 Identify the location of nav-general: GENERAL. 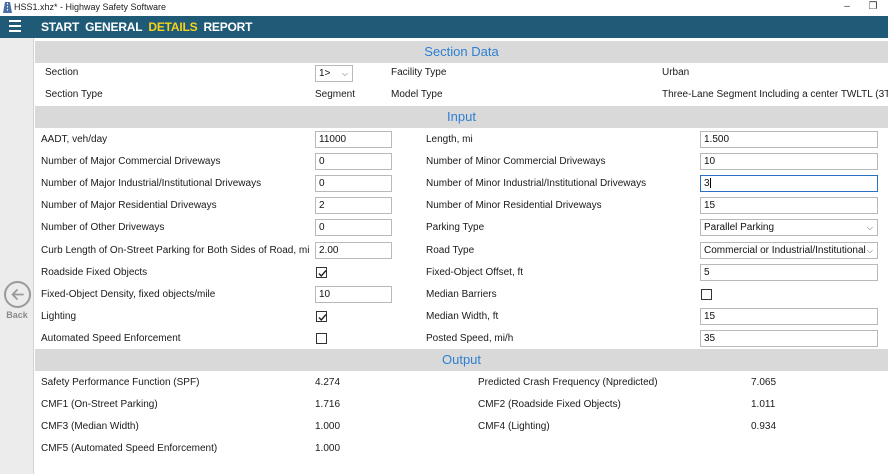
(113, 27).